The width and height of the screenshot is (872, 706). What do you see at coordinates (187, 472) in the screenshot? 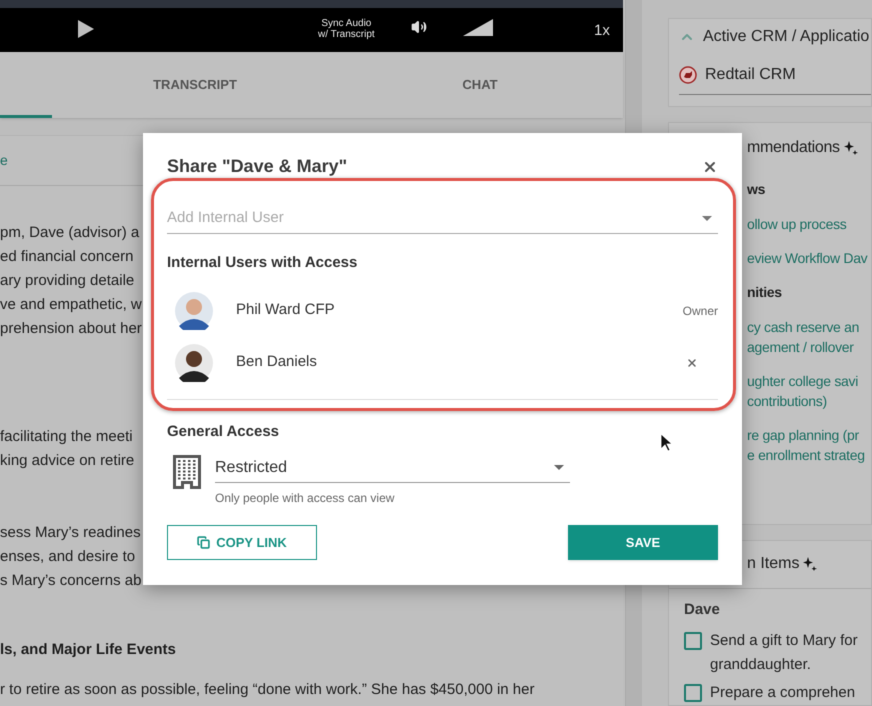
I see `building-icon` at bounding box center [187, 472].